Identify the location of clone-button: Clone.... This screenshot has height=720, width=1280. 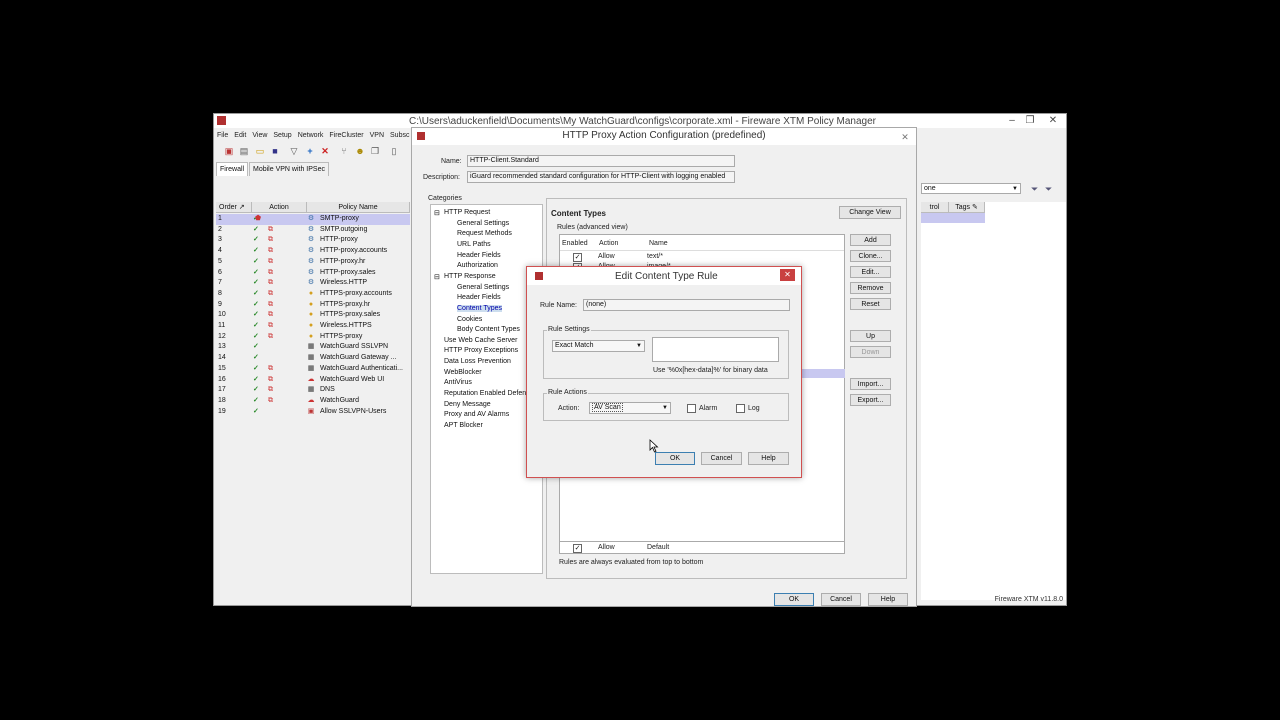
(870, 256).